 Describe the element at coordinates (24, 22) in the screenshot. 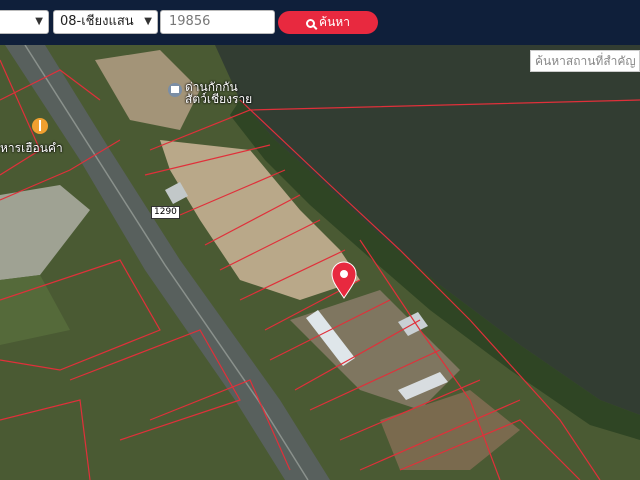

I see `province-select: ▼` at that location.